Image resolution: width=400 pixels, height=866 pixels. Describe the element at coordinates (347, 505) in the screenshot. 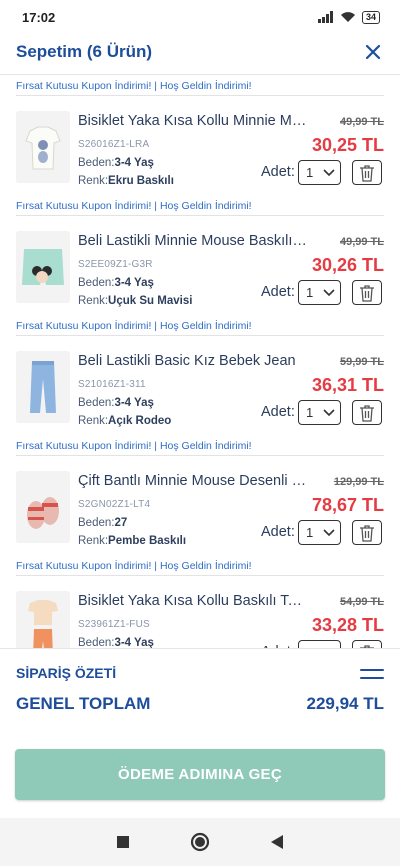

I see `price: 78,67 TL` at that location.